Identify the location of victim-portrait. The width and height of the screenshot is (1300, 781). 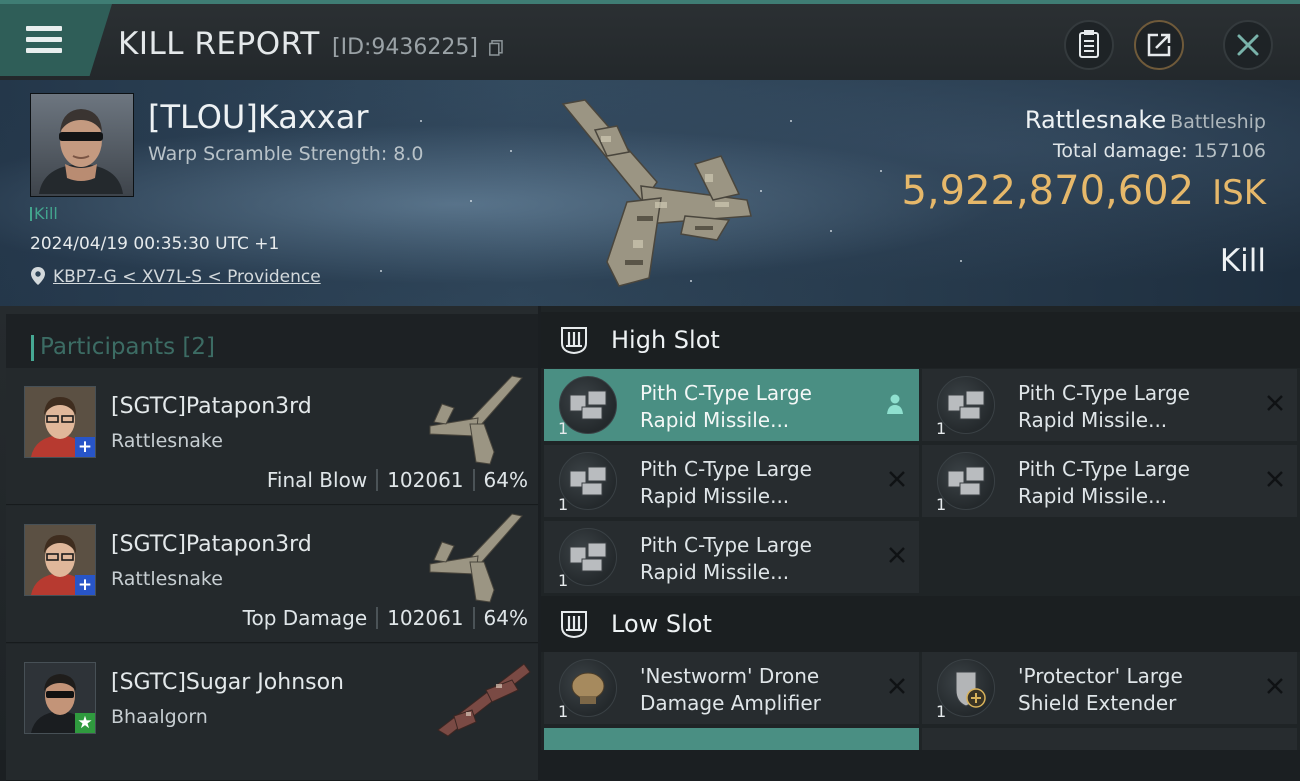
(82, 145).